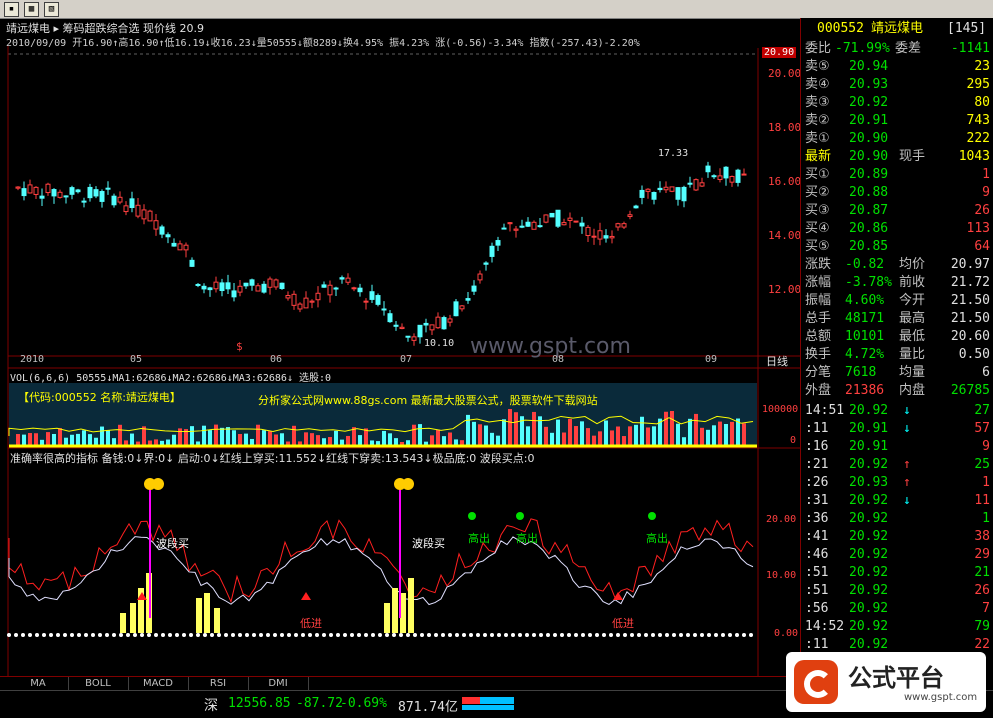 This screenshot has width=993, height=718. What do you see at coordinates (817, 464) in the screenshot?
I see `tick-time: :21` at bounding box center [817, 464].